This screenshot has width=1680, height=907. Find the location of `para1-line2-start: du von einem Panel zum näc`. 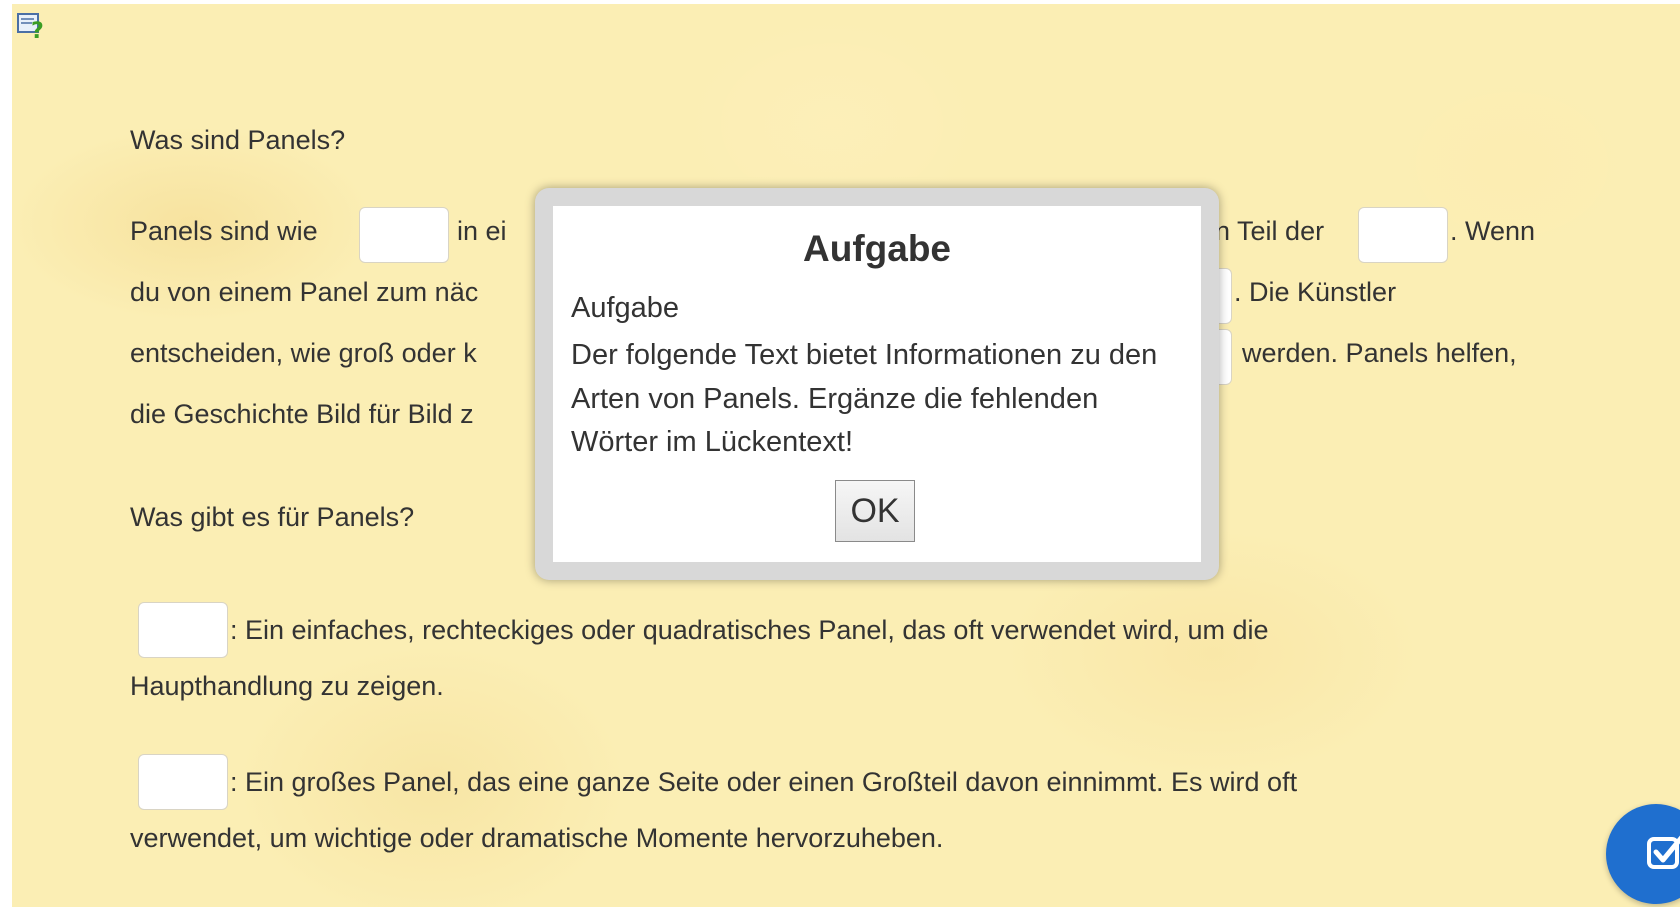

para1-line2-start: du von einem Panel zum näc is located at coordinates (304, 292).